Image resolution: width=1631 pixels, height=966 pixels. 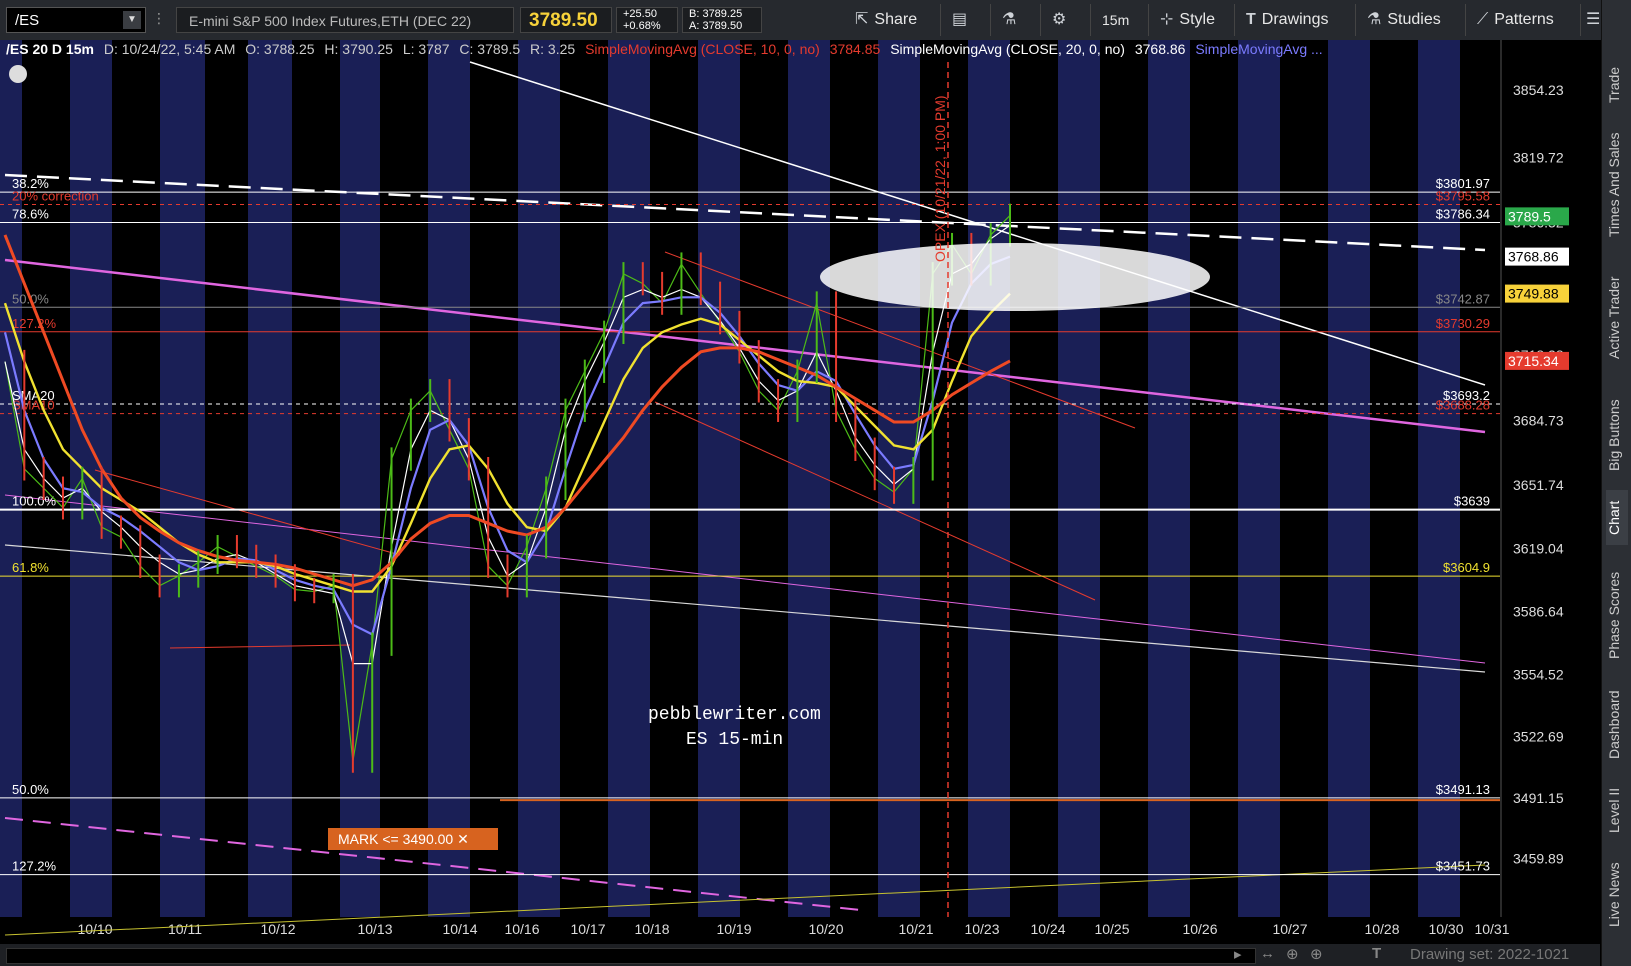 What do you see at coordinates (640, 14) in the screenshot?
I see `net-change-value: +25.50` at bounding box center [640, 14].